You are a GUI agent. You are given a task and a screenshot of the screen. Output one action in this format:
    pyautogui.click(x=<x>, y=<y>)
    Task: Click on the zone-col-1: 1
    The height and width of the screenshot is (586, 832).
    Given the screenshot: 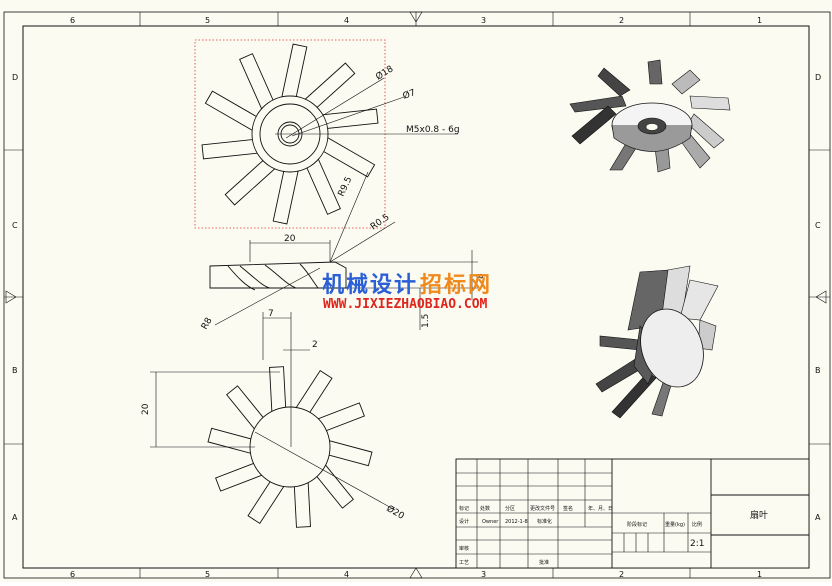 What is the action you would take?
    pyautogui.click(x=759, y=20)
    